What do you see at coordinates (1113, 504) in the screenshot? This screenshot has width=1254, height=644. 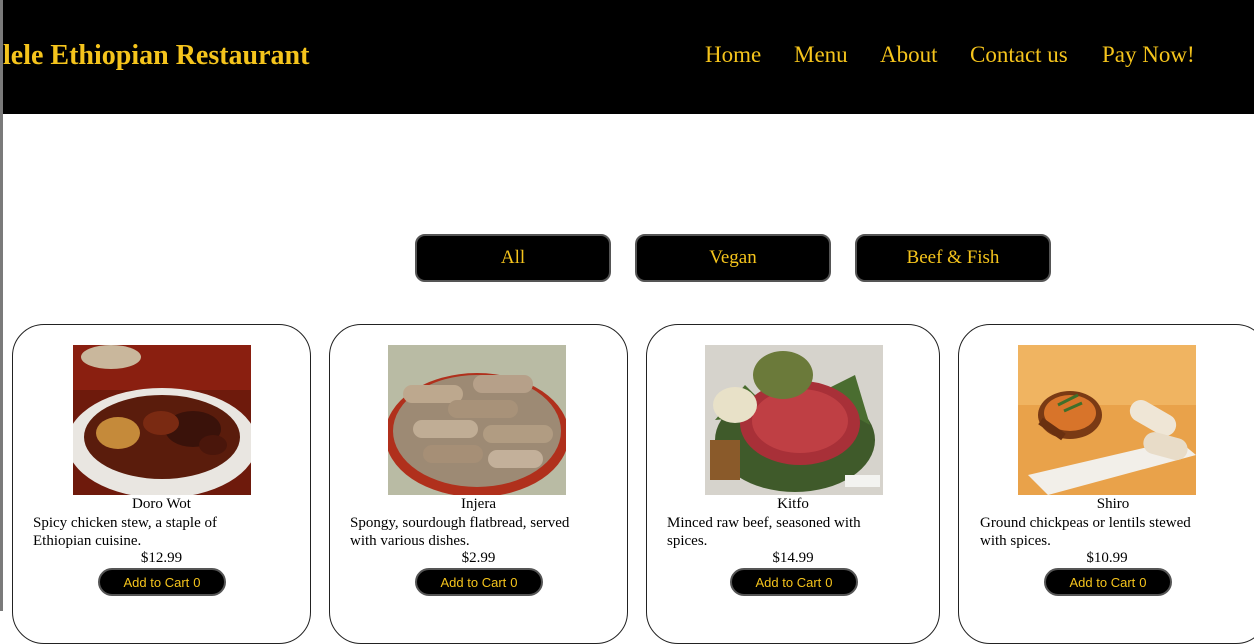 I see `shiro-name: Shiro` at bounding box center [1113, 504].